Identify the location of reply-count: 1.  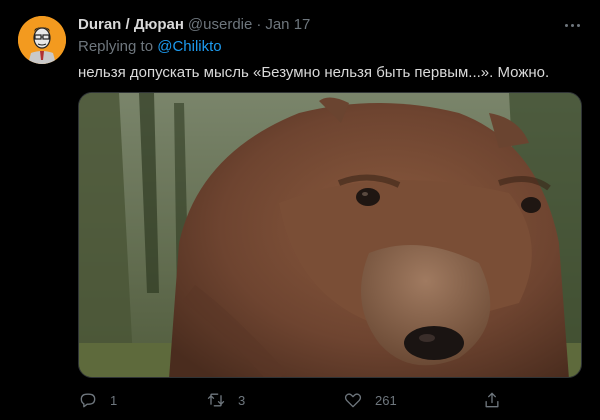
(114, 400).